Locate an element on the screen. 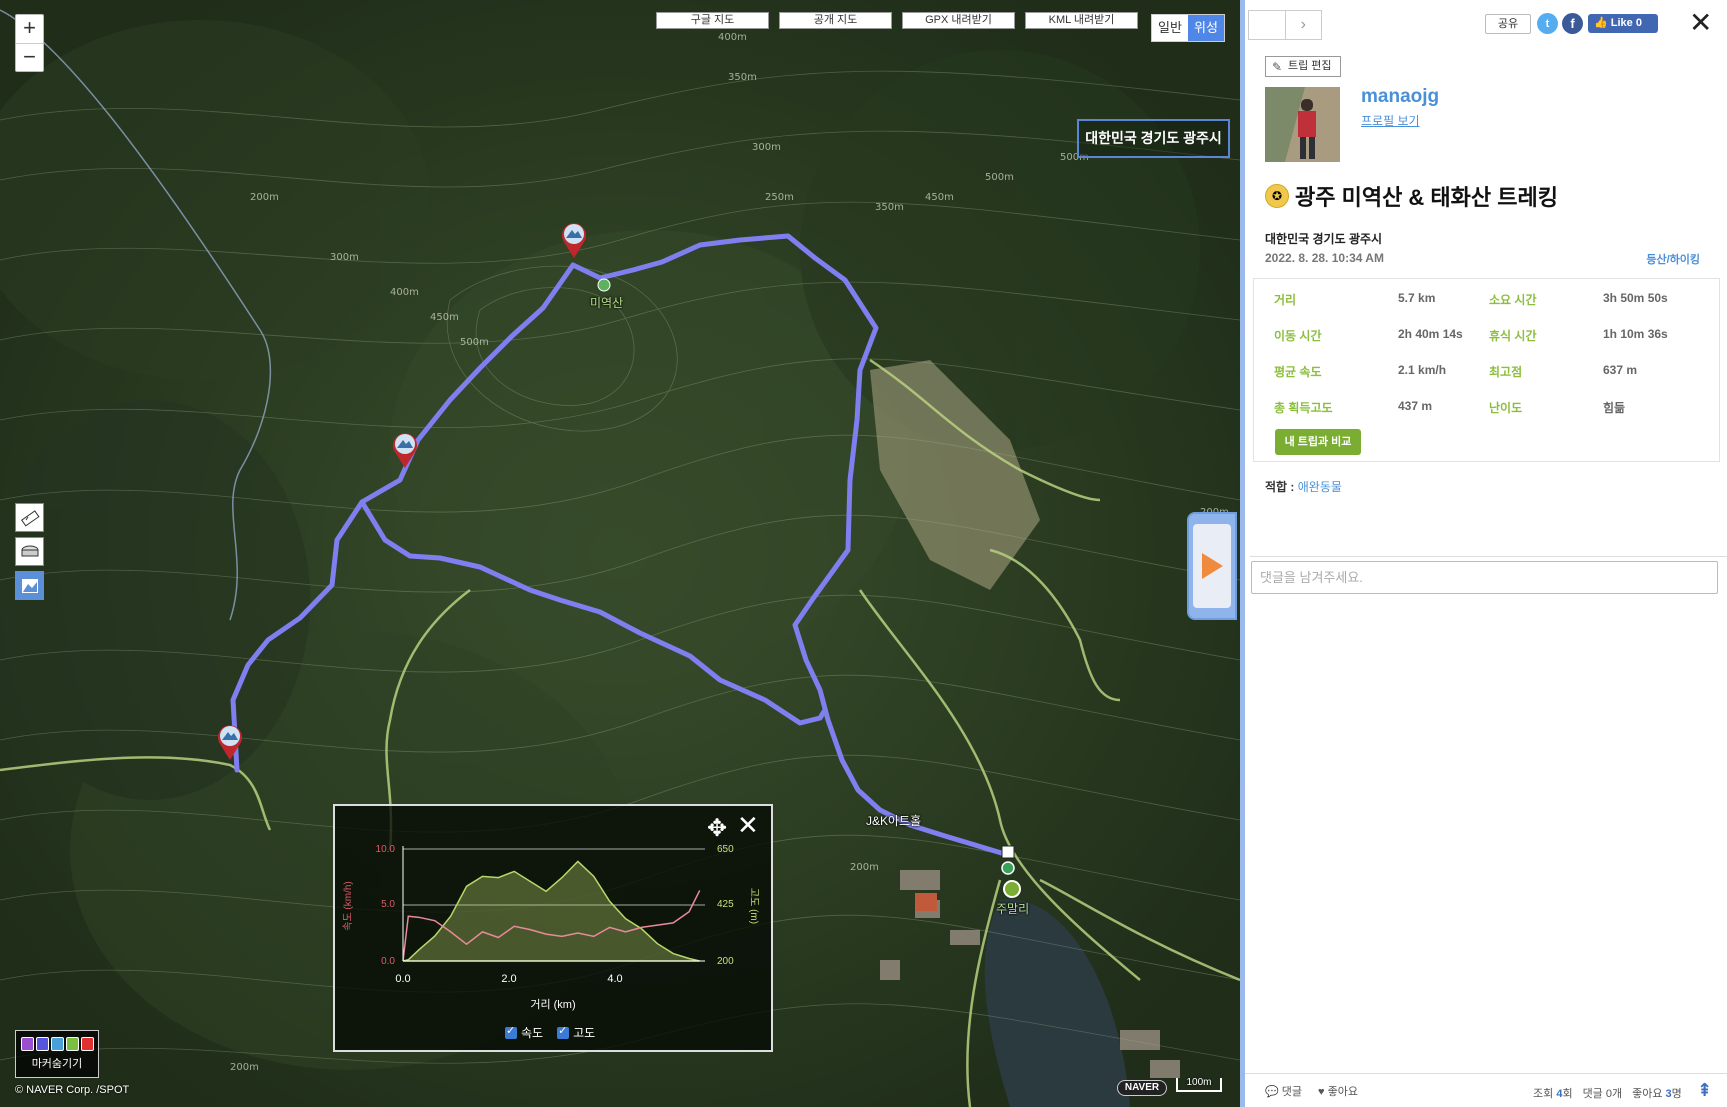 The image size is (1727, 1107). stat-label: 소요 시간 is located at coordinates (1513, 300).